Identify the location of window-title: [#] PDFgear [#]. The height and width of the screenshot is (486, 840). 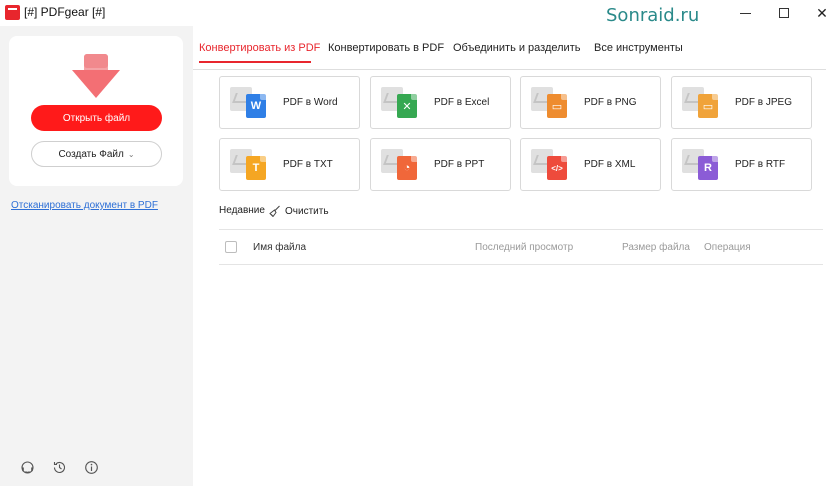
(65, 12).